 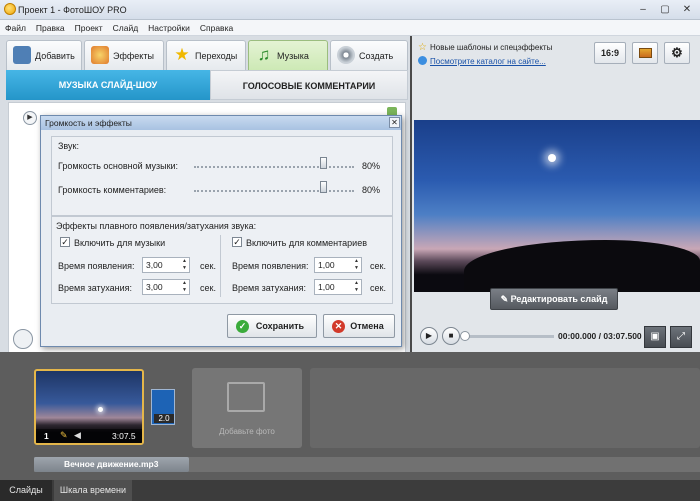 I want to click on tab-transitions: ★ Переходы, so click(x=206, y=55).